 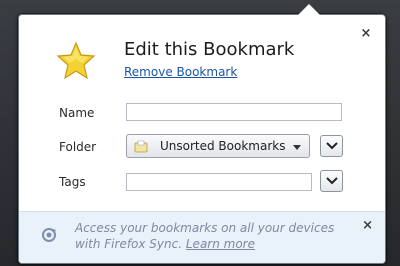 What do you see at coordinates (219, 182) in the screenshot?
I see `tags-field` at bounding box center [219, 182].